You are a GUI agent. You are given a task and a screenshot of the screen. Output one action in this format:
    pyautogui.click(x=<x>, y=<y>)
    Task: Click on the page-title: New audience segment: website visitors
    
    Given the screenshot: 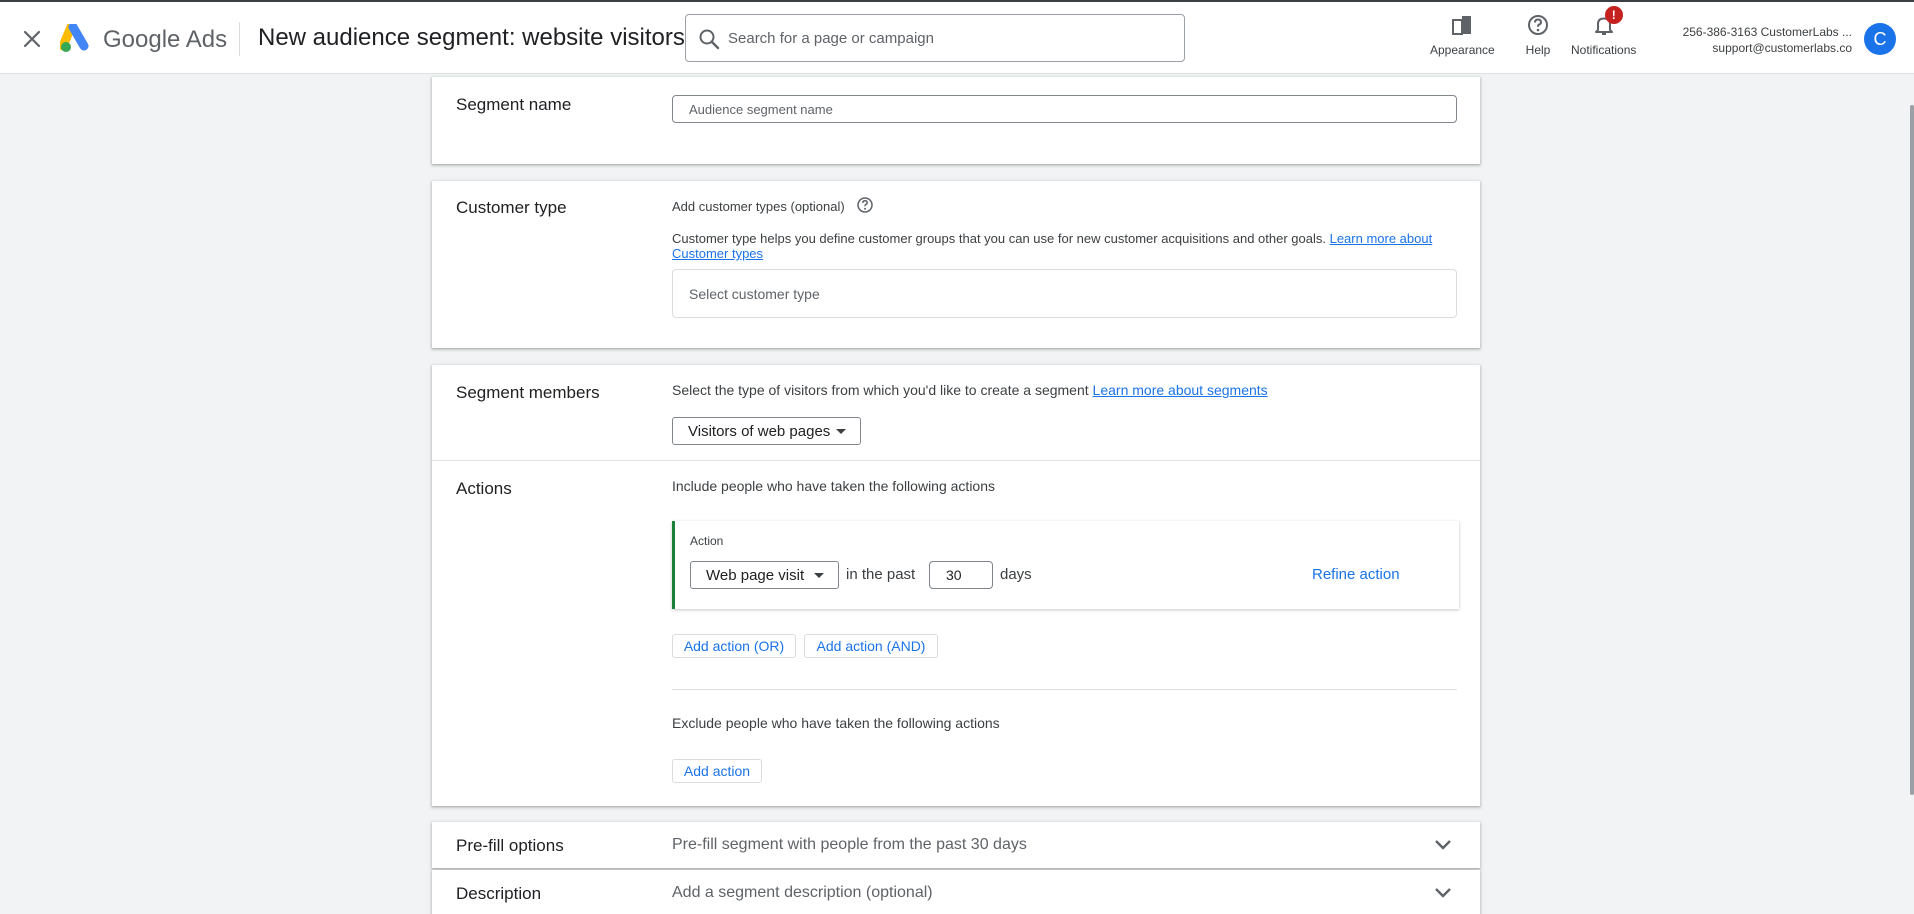 What is the action you would take?
    pyautogui.click(x=471, y=37)
    